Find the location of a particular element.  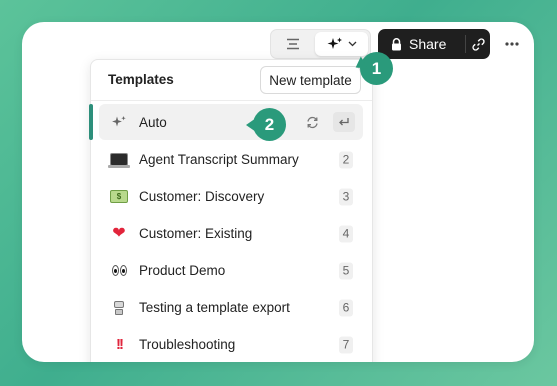

layout-toggle-button is located at coordinates (292, 44).